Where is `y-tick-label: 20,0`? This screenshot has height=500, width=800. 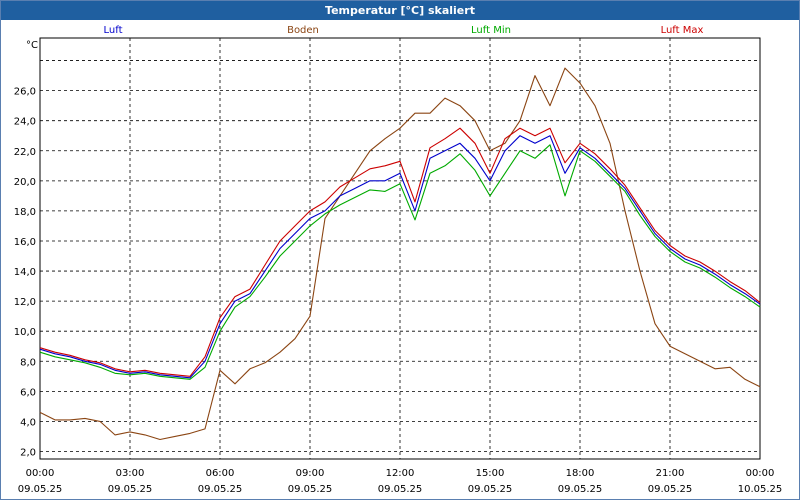
y-tick-label: 20,0 is located at coordinates (25, 182).